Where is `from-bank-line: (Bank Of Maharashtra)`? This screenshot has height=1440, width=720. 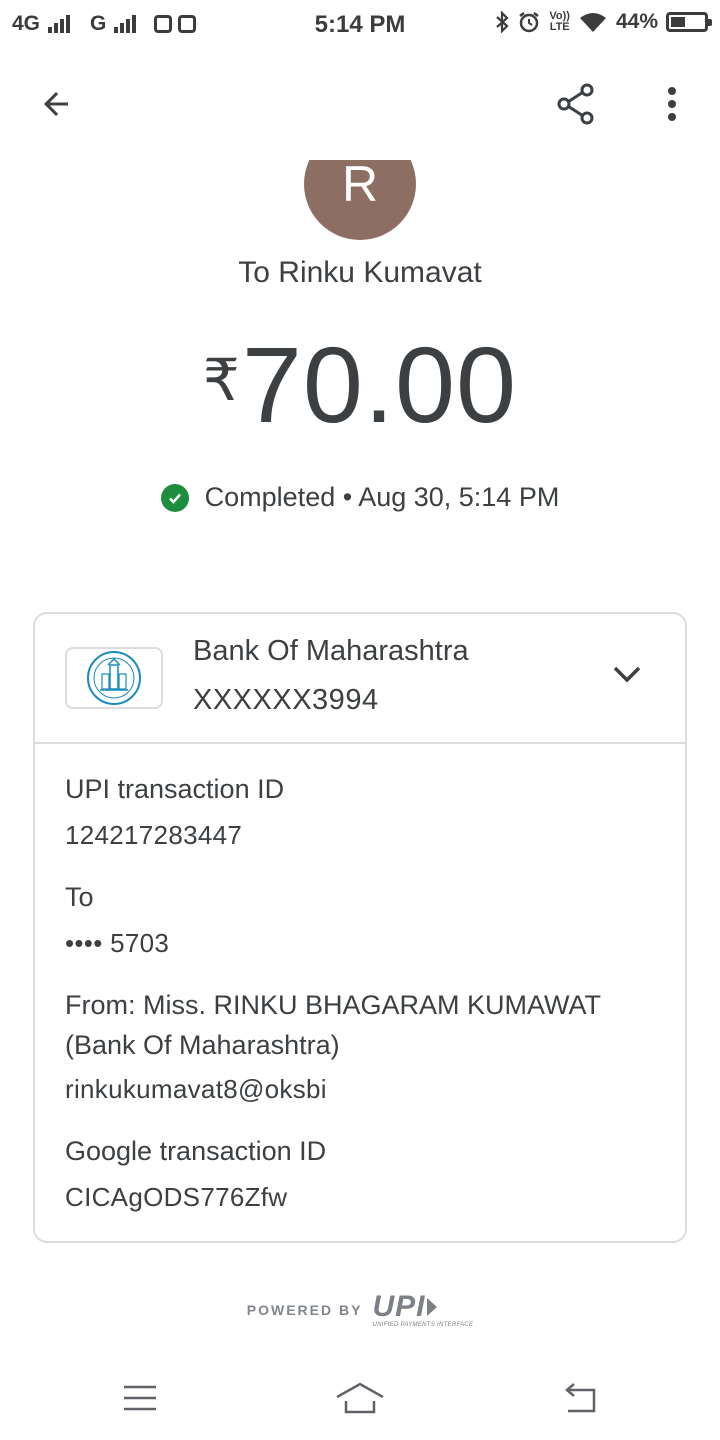 from-bank-line: (Bank Of Maharashtra) is located at coordinates (202, 1045).